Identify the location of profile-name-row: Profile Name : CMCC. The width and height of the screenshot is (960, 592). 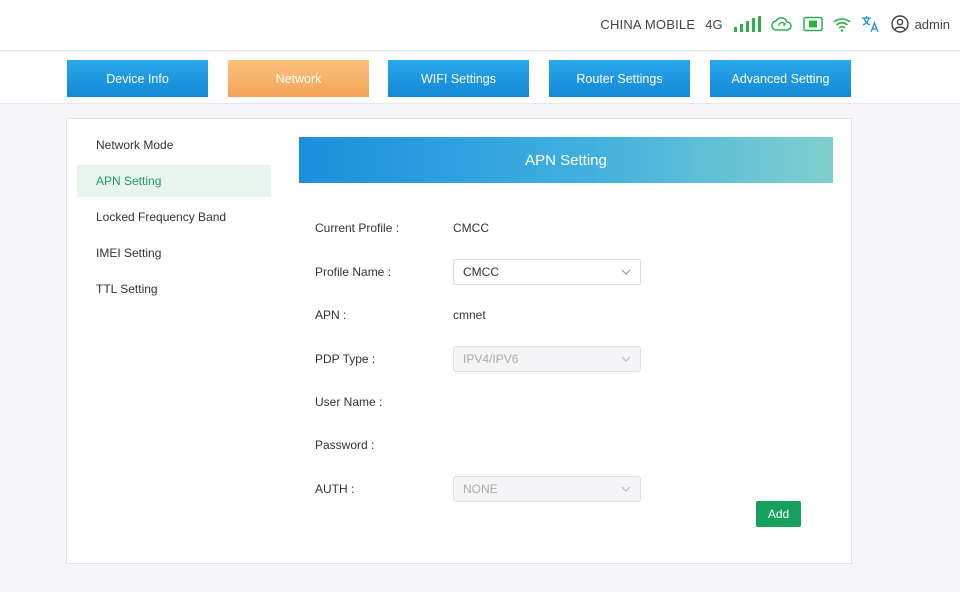
(478, 272).